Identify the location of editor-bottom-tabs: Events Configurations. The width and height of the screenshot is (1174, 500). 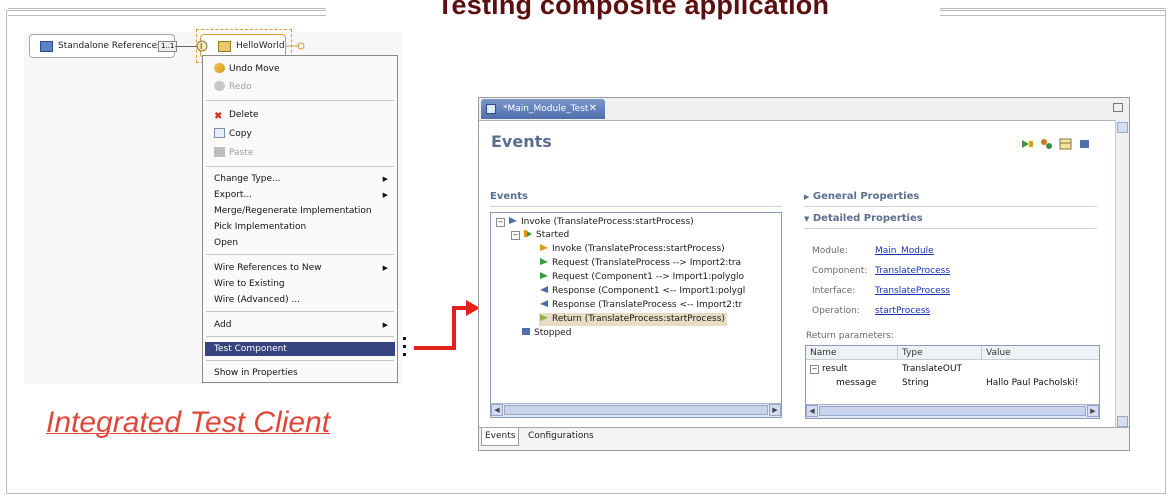
(804, 438).